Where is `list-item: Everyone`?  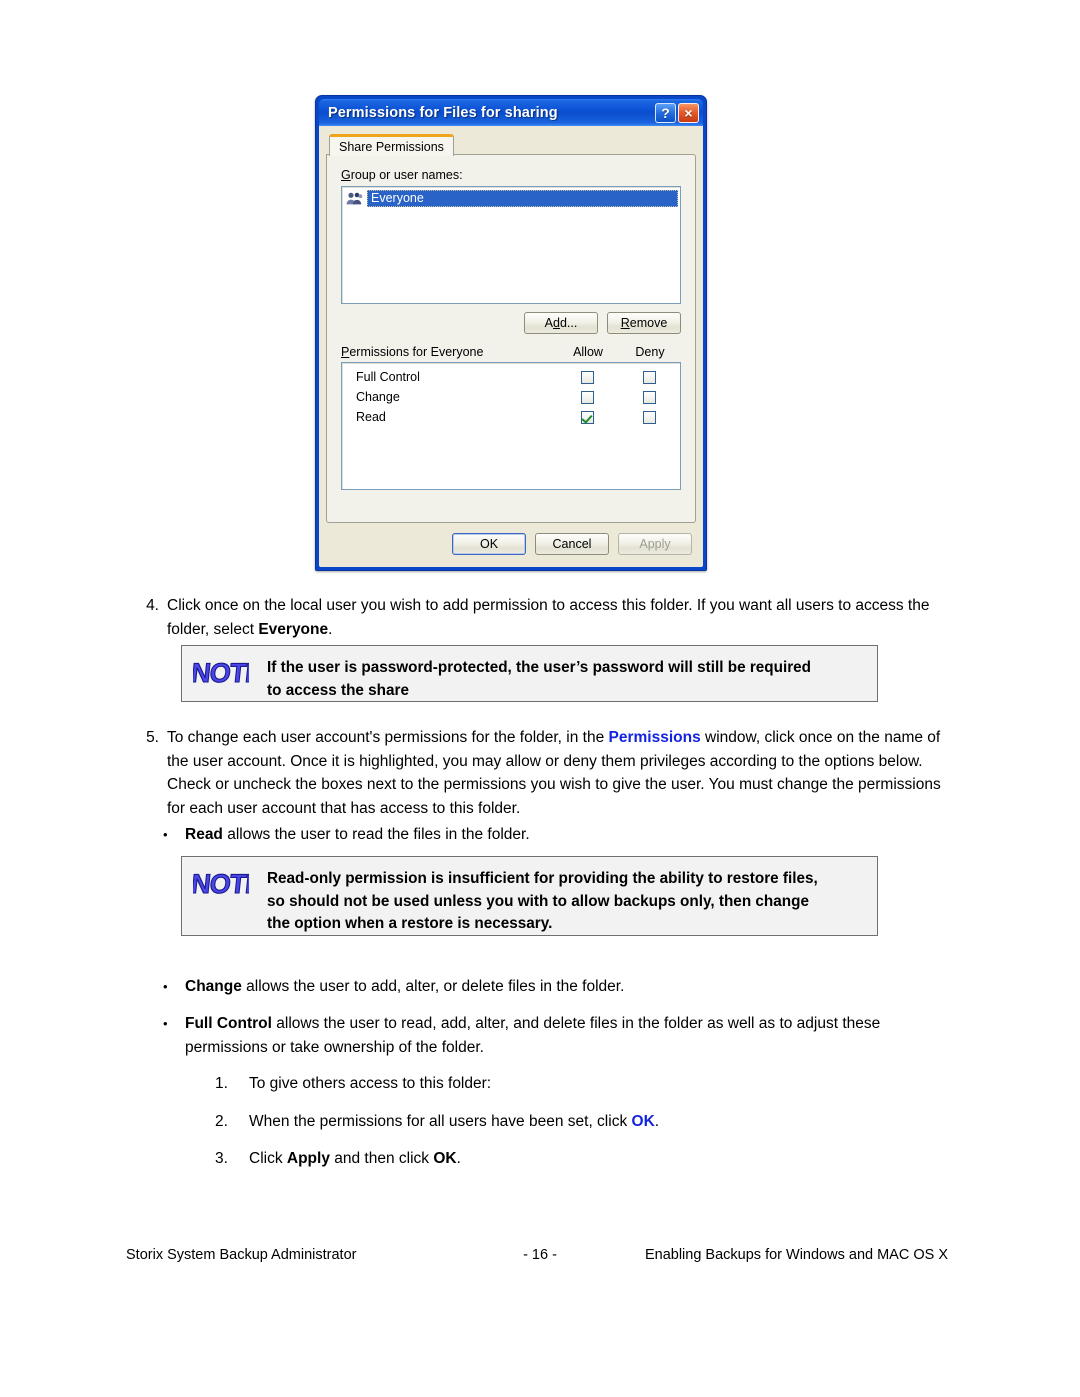
list-item: Everyone is located at coordinates (511, 198).